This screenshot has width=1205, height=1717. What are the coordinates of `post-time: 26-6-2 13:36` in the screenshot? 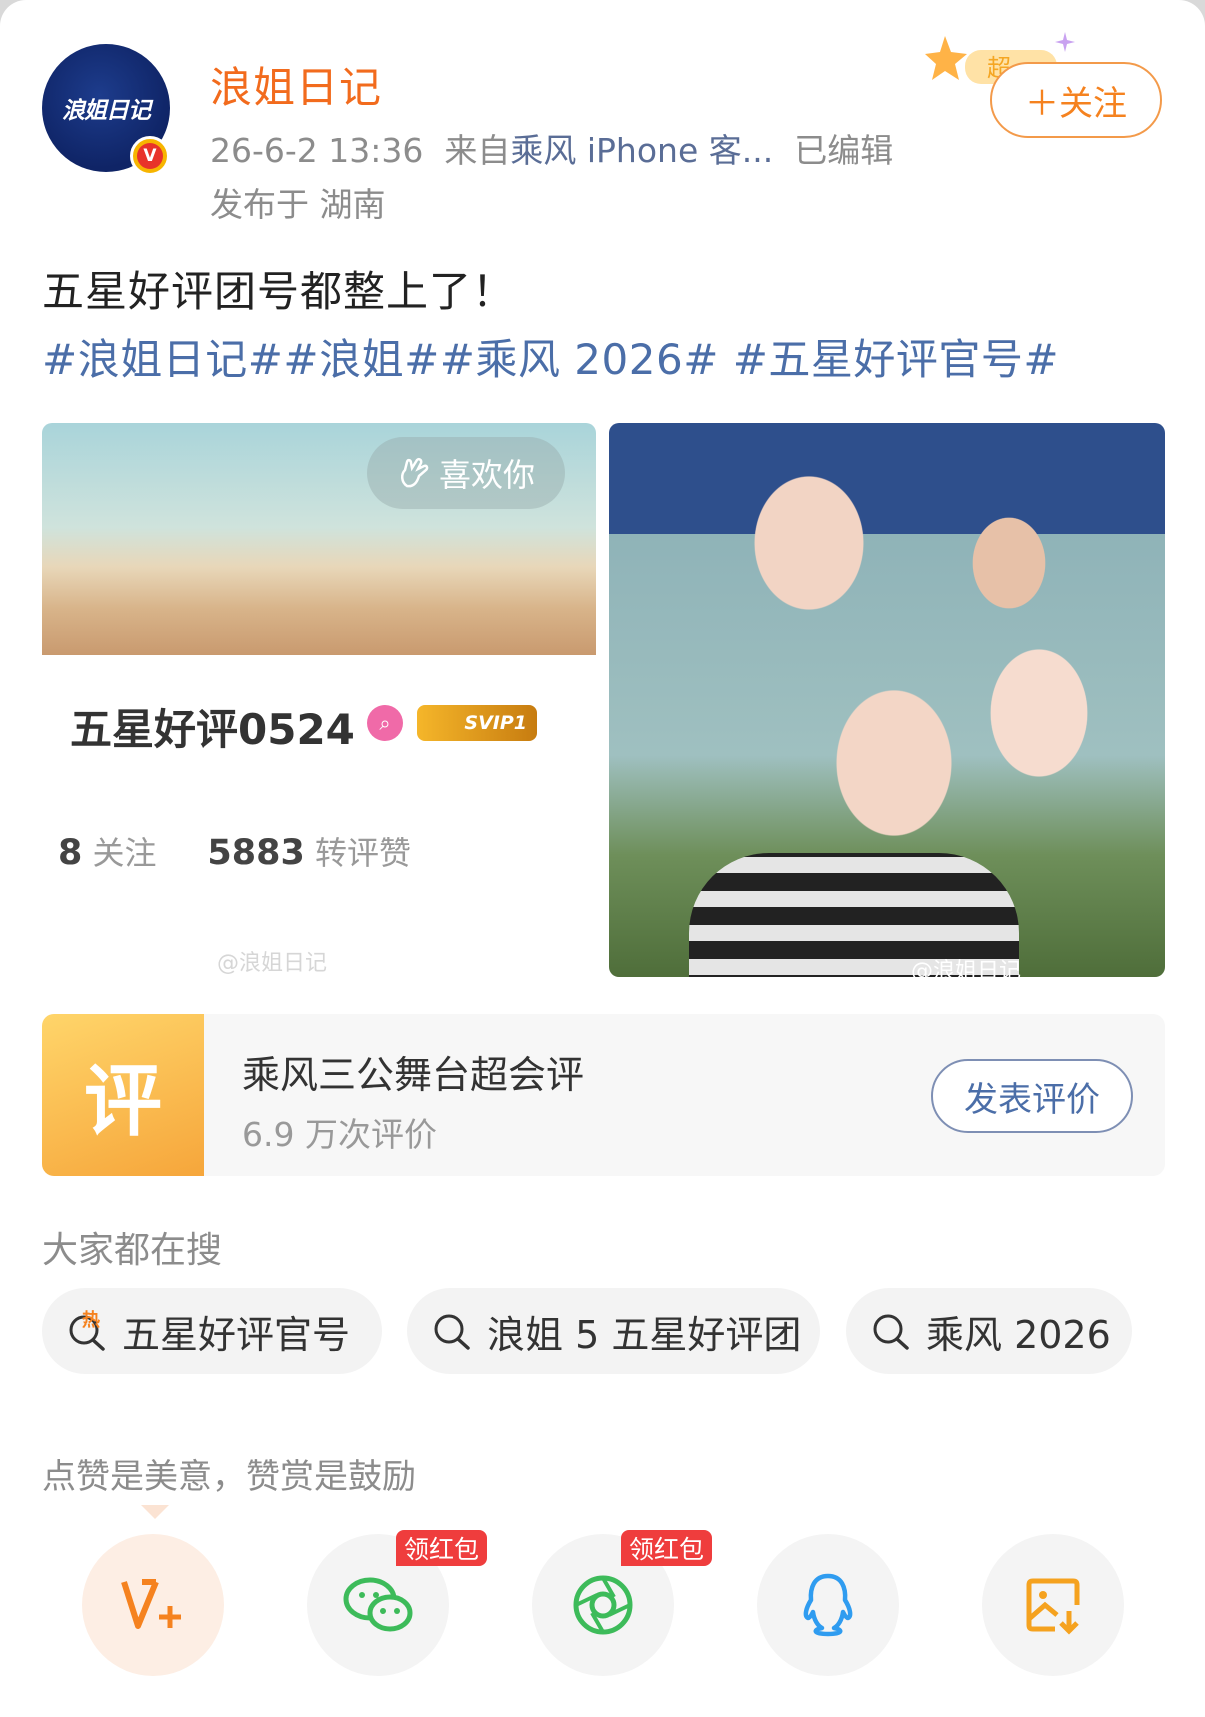 It's located at (317, 150).